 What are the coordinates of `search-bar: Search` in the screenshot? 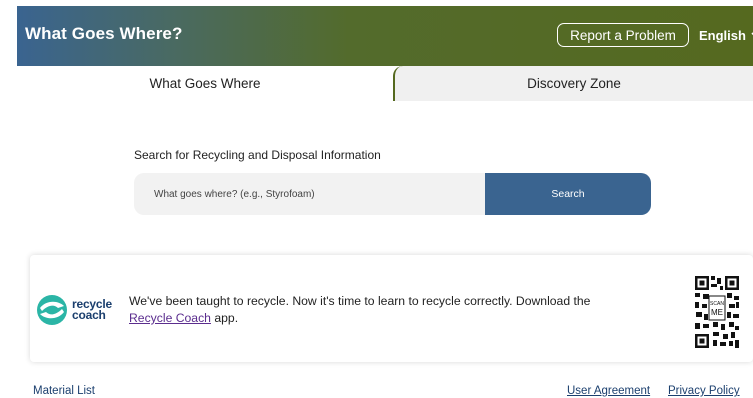 It's located at (392, 194).